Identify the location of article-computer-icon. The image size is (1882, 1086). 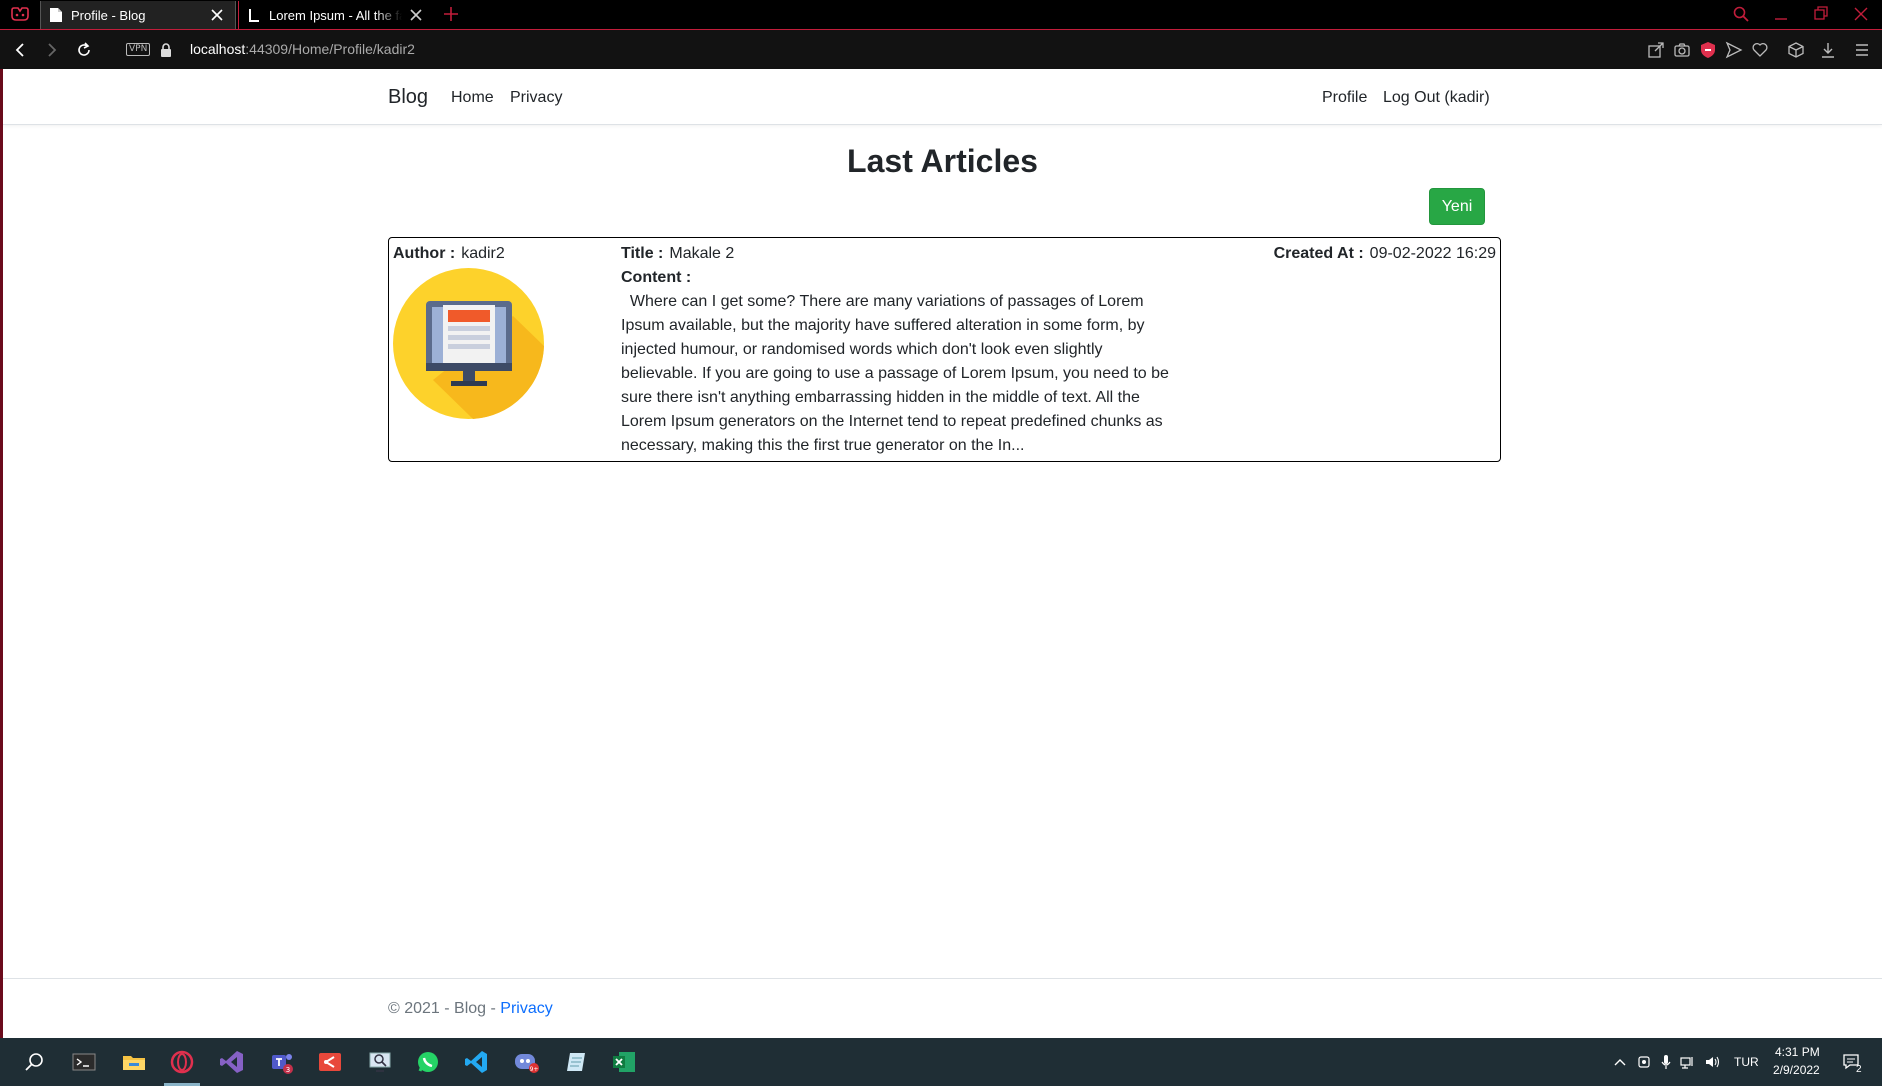
(468, 343).